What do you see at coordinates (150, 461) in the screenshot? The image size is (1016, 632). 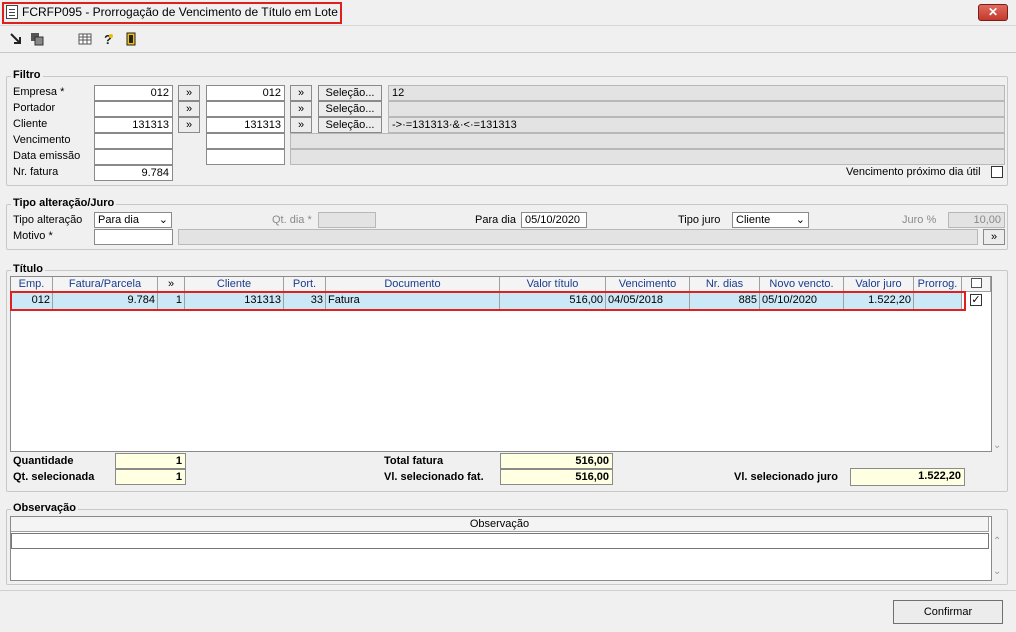 I see `quantidade-value: 1` at bounding box center [150, 461].